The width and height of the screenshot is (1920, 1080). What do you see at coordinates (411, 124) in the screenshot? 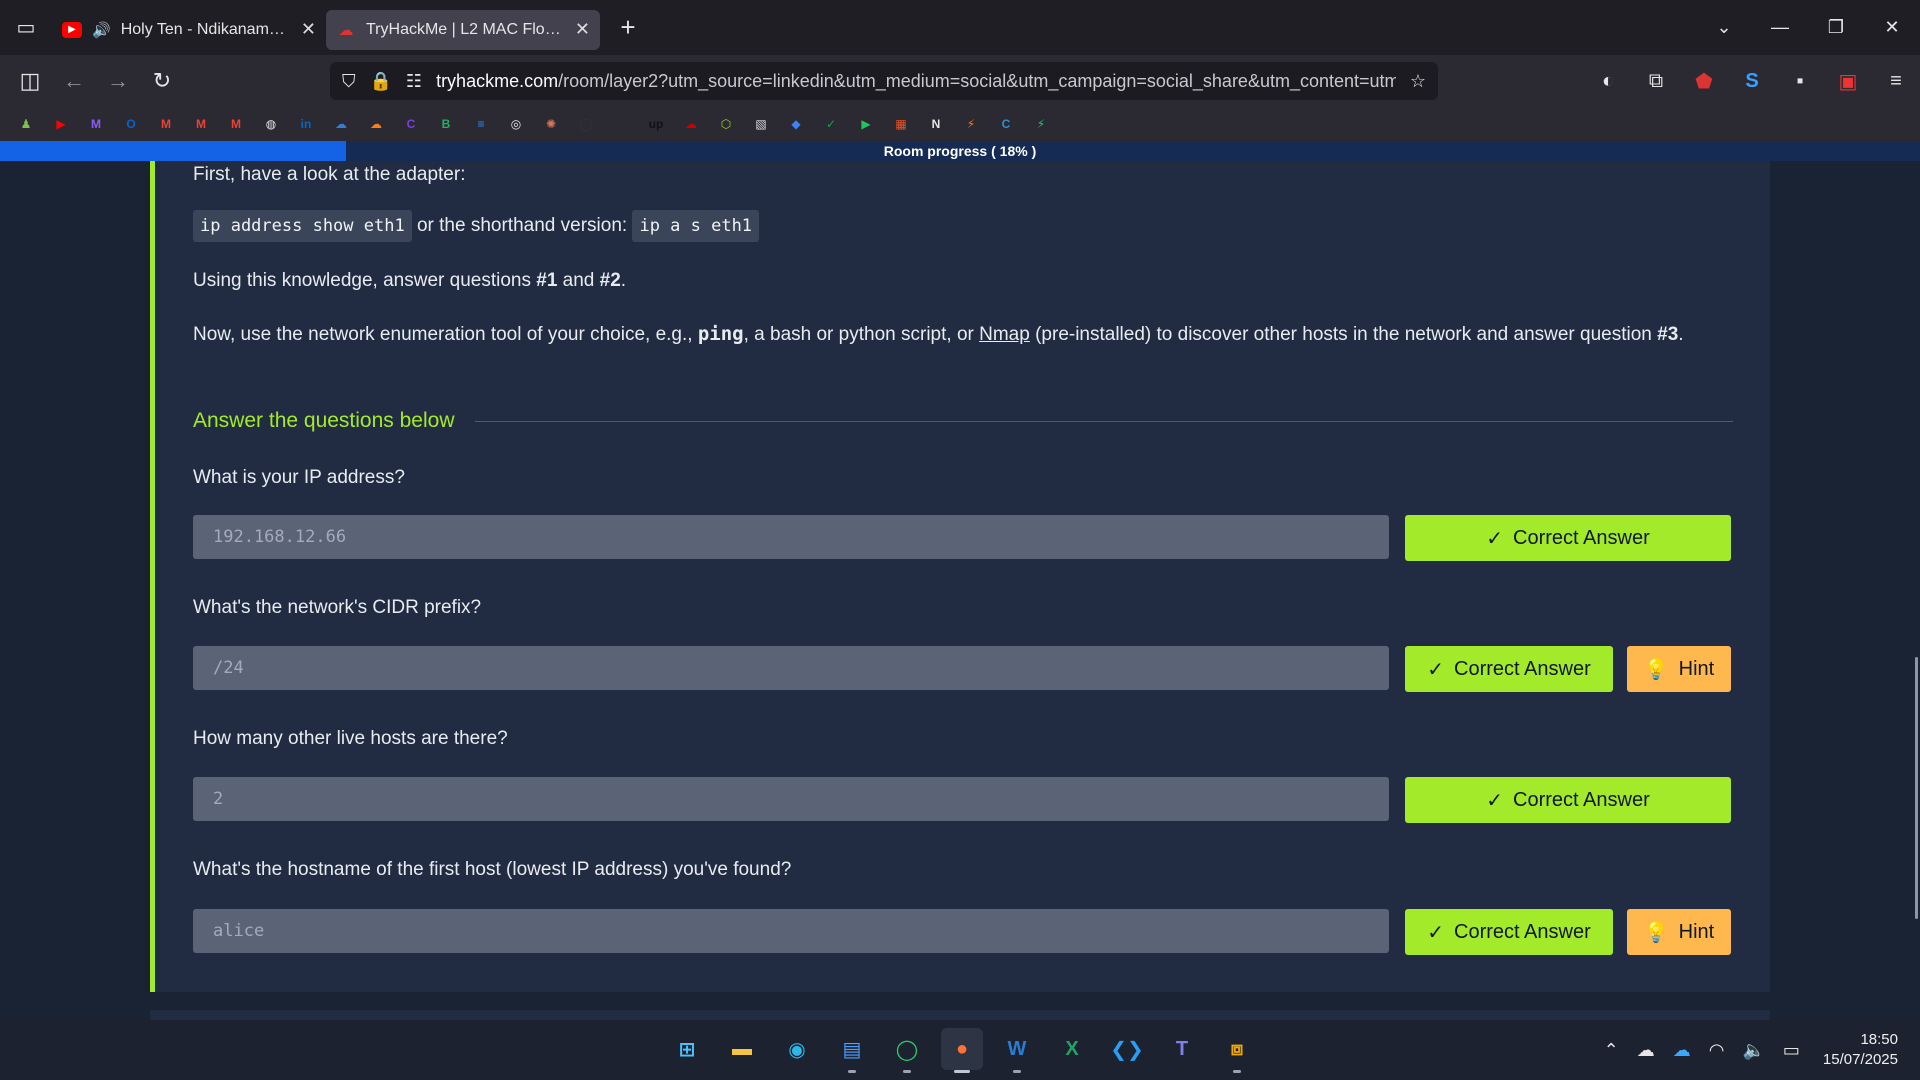
I see `c-icon: C` at bounding box center [411, 124].